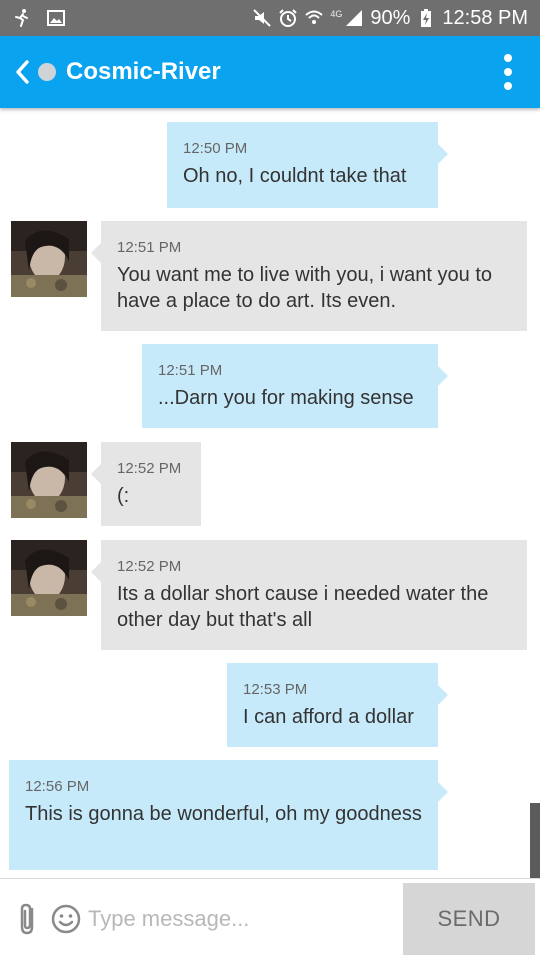 This screenshot has width=540, height=960. What do you see at coordinates (288, 18) in the screenshot?
I see `alarm-icon` at bounding box center [288, 18].